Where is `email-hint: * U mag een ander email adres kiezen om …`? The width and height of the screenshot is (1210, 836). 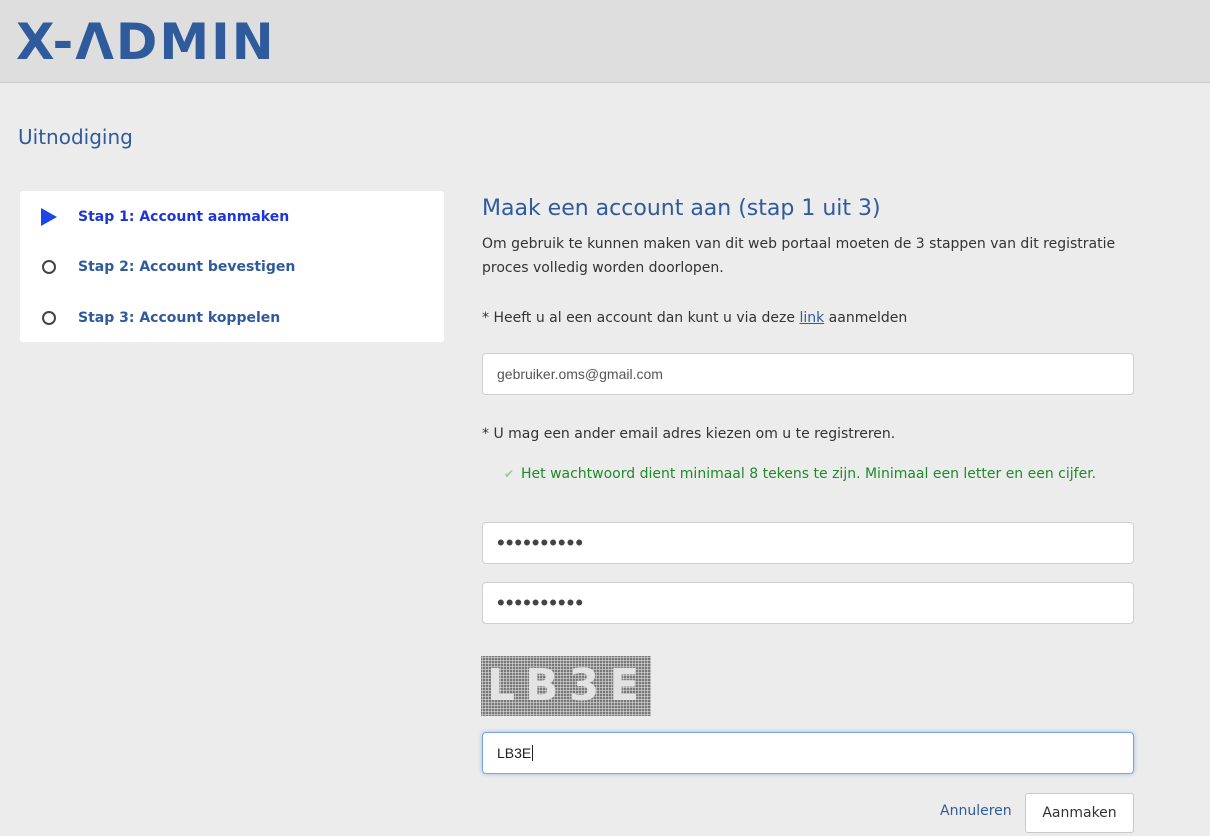
email-hint: * U mag een ander email adres kiezen om … is located at coordinates (689, 434).